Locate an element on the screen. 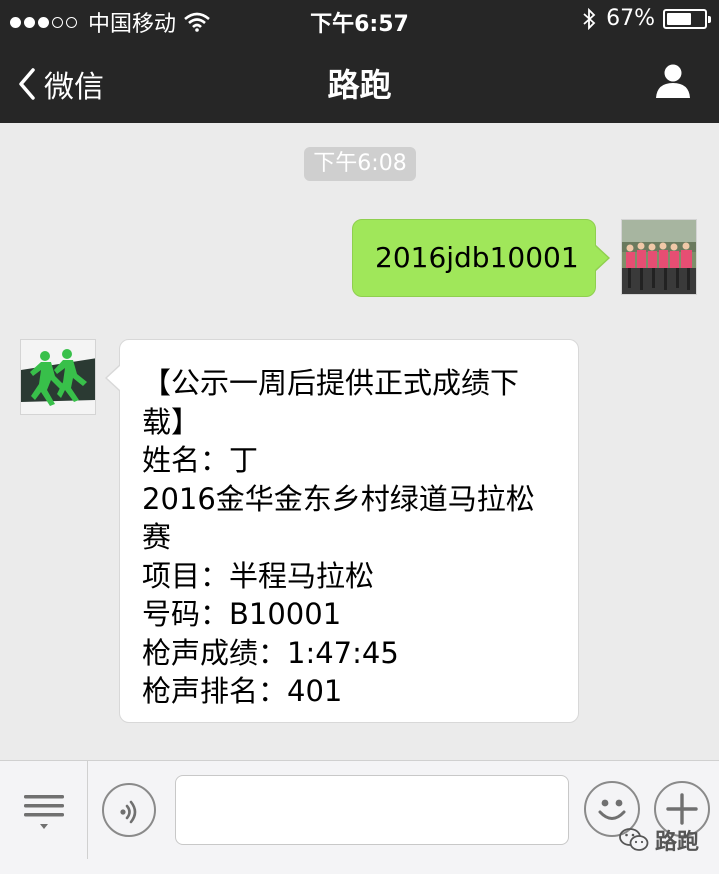  wechat-logo-icon is located at coordinates (634, 839).